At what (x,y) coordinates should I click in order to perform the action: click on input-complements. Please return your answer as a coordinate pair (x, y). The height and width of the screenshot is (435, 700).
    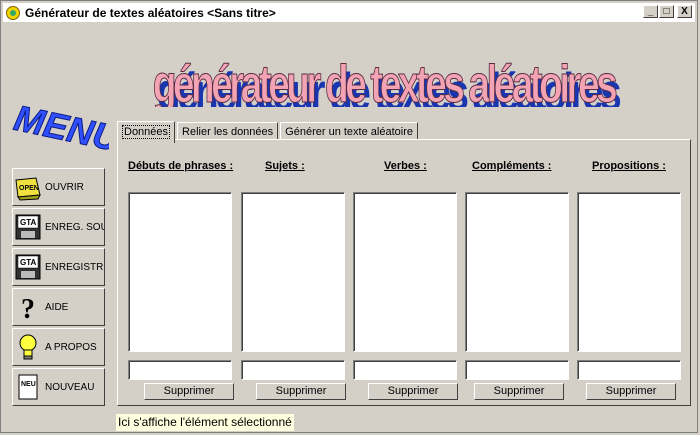
    Looking at the image, I should click on (517, 370).